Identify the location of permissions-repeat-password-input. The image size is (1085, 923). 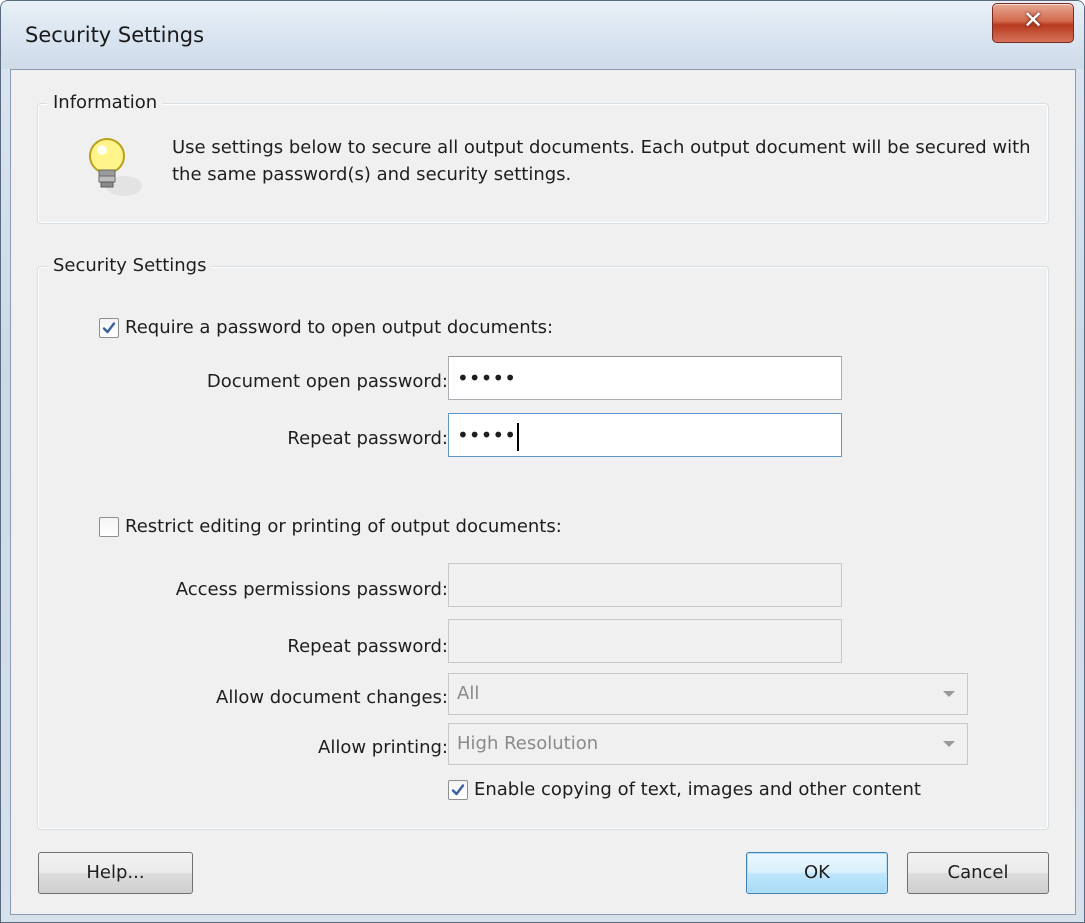
(645, 641).